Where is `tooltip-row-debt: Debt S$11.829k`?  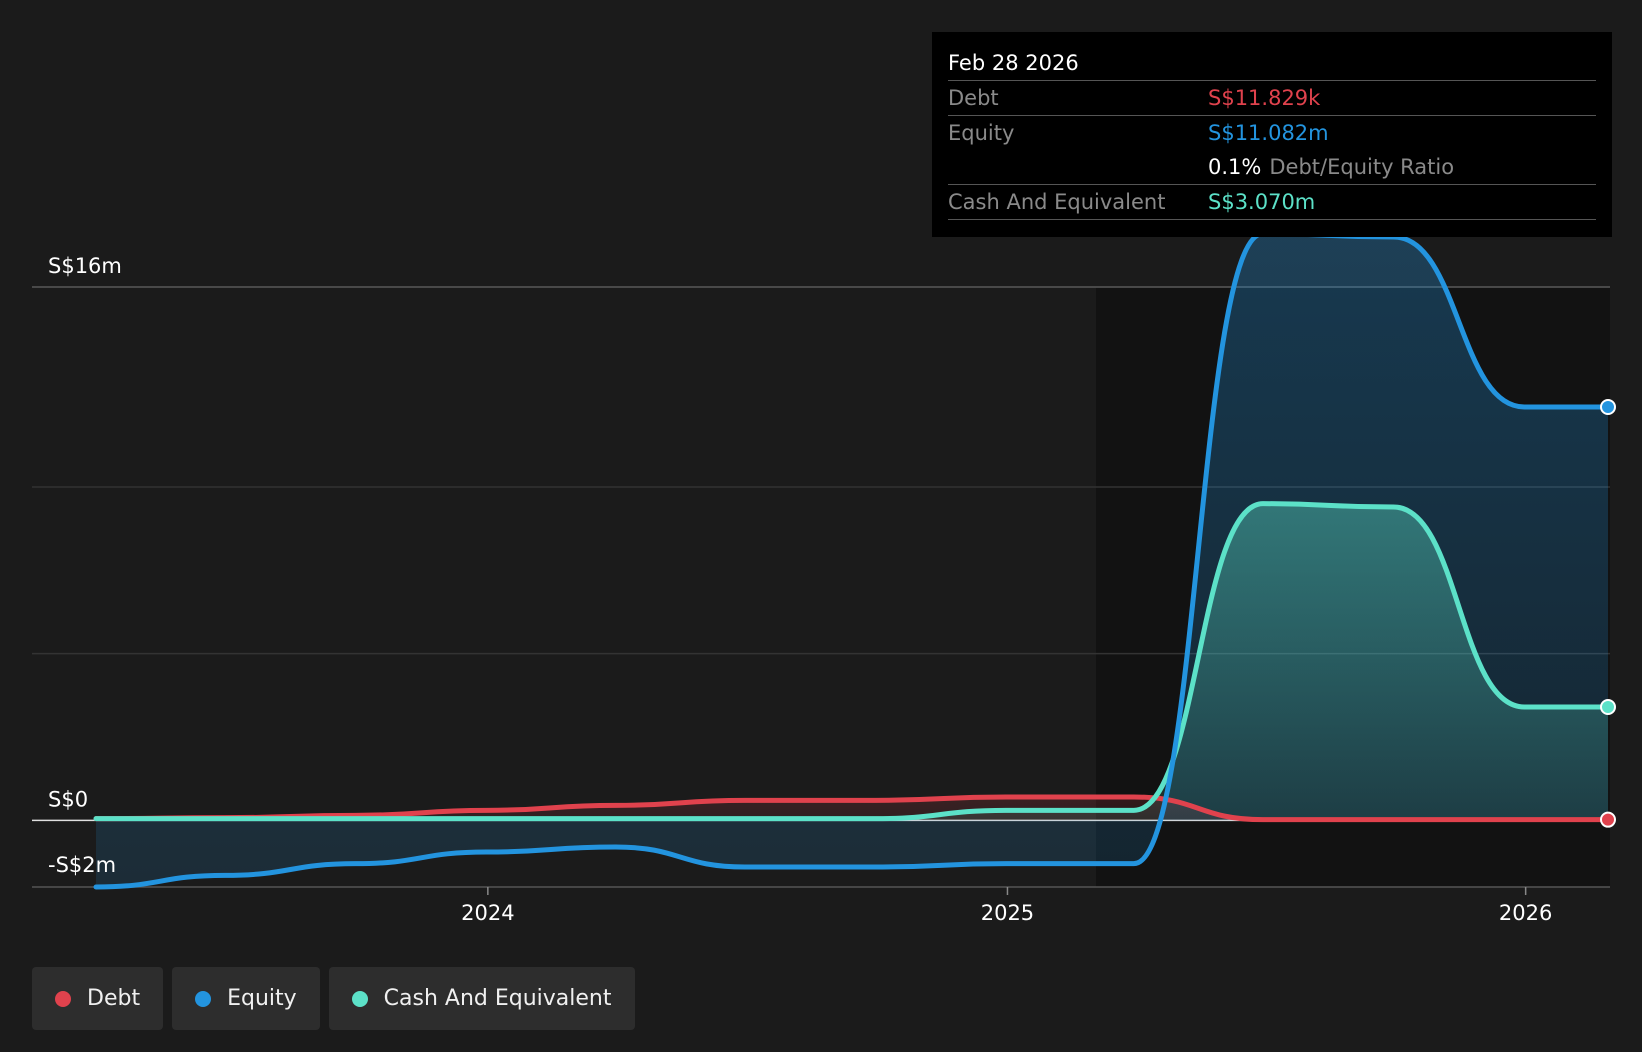 tooltip-row-debt: Debt S$11.829k is located at coordinates (1272, 98).